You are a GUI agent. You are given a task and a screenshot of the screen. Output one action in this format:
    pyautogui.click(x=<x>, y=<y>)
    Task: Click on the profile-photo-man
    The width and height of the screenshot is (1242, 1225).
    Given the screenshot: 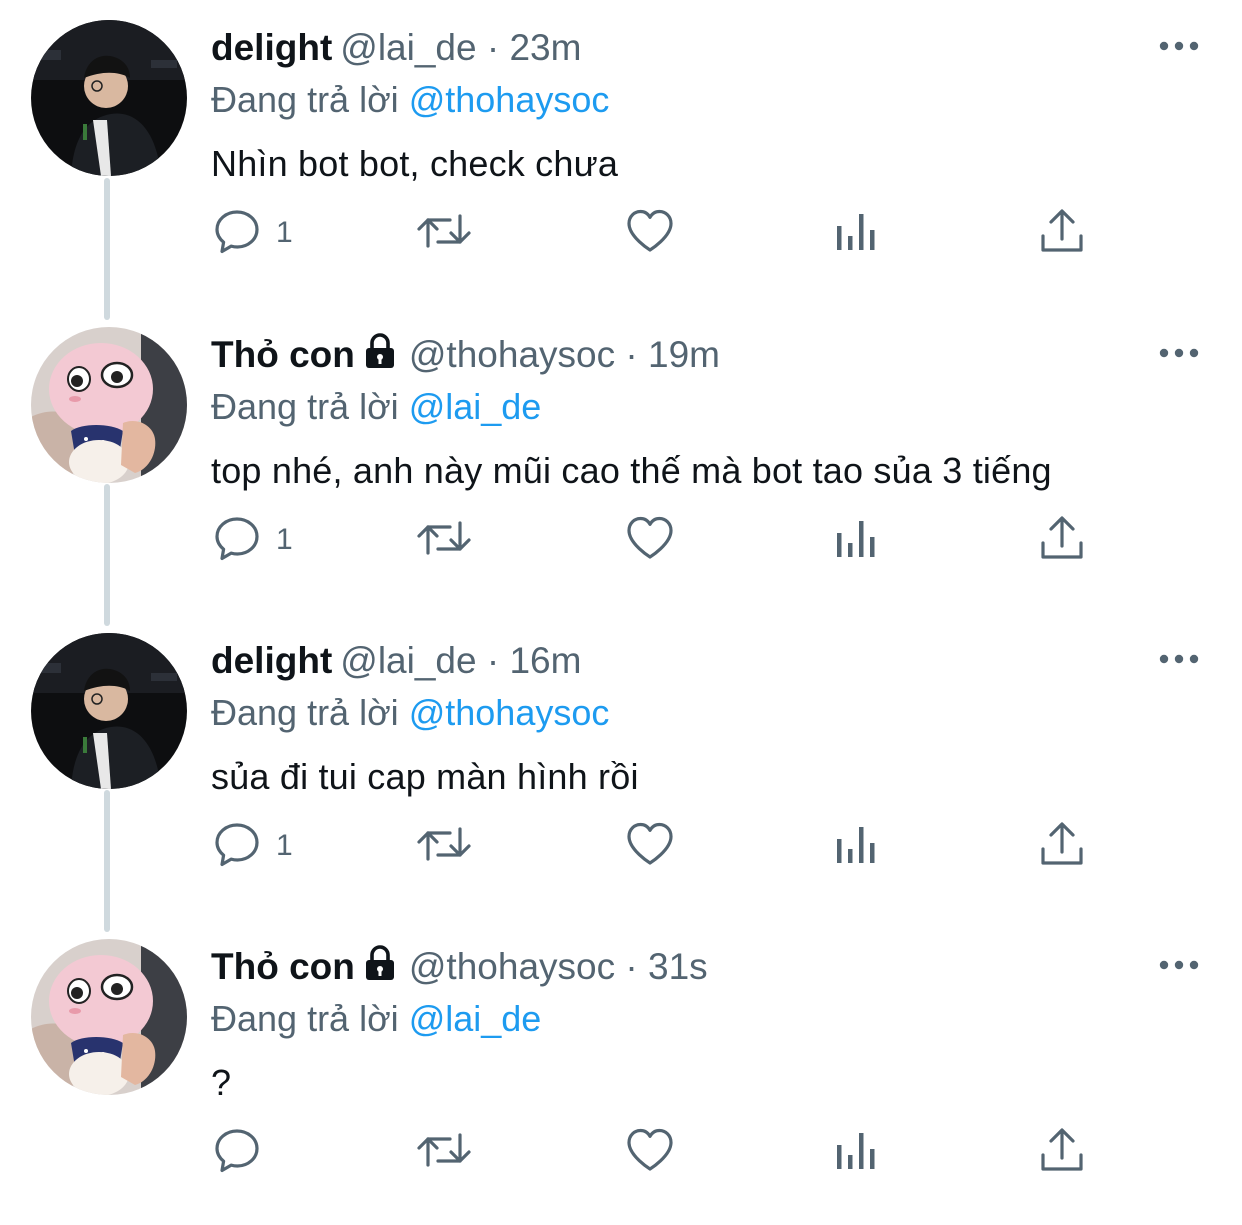 What is the action you would take?
    pyautogui.click(x=109, y=711)
    